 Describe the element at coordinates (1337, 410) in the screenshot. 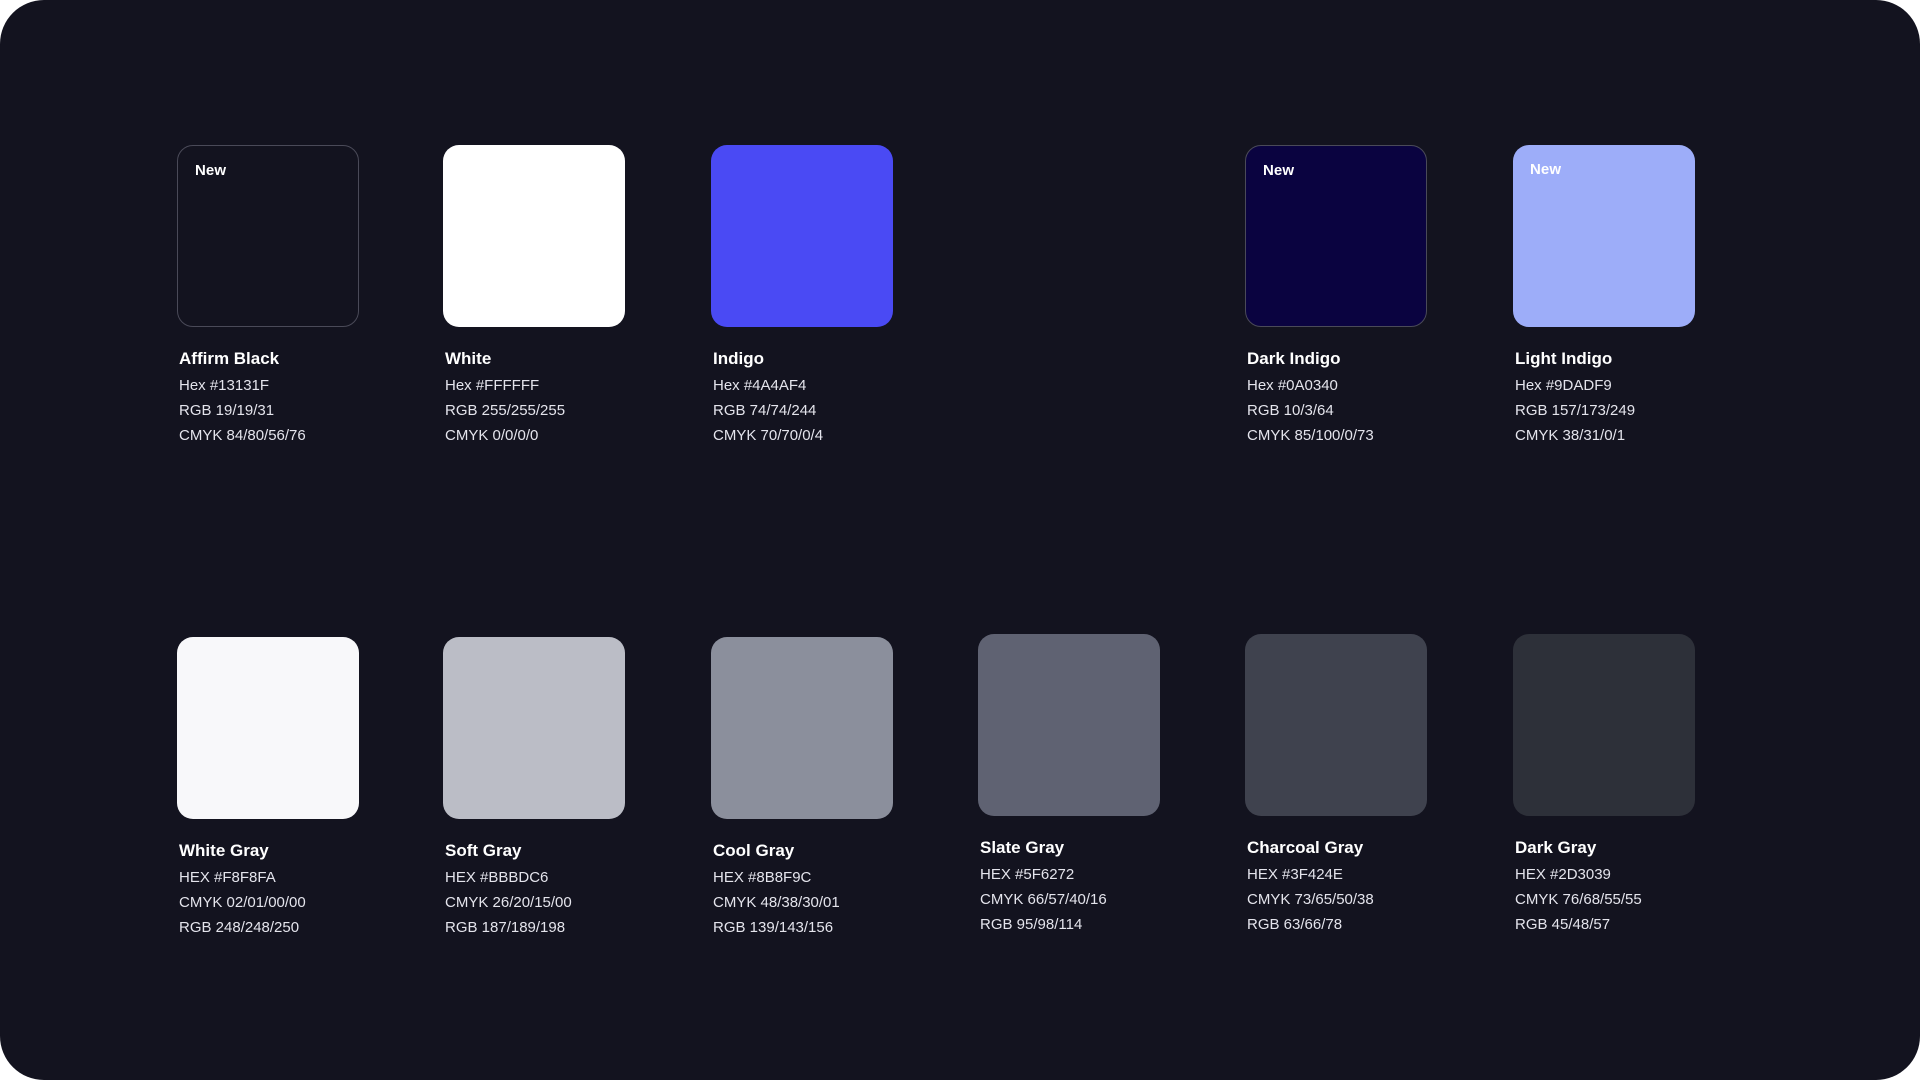

I see `color-specs: Hex #0A0340 RGB 10/3/64 CMYK 85/100/0/73` at that location.